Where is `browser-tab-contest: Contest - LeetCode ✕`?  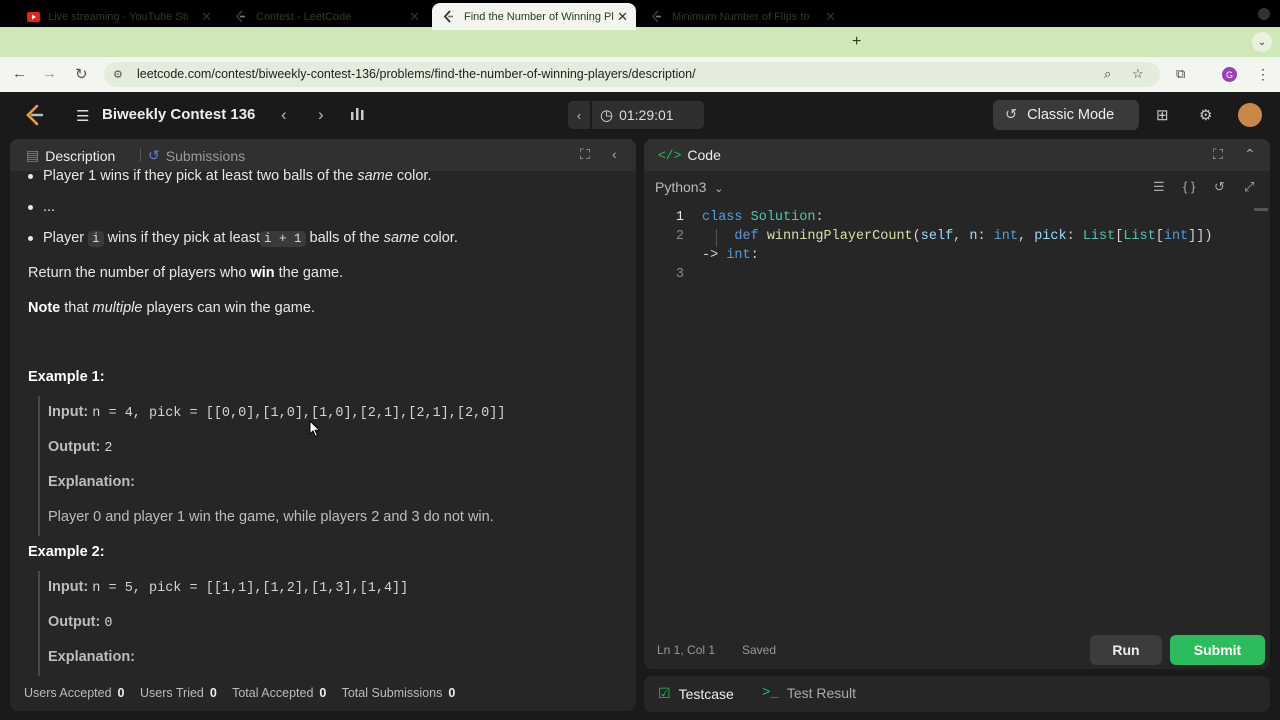 browser-tab-contest: Contest - LeetCode ✕ is located at coordinates (326, 16).